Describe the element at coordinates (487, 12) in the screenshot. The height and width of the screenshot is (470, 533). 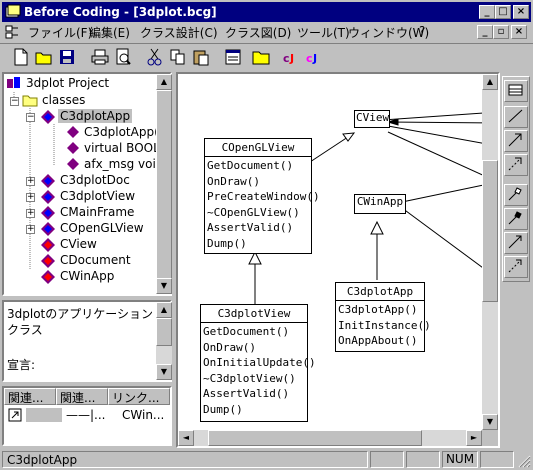
I see `minimize-button: _` at that location.